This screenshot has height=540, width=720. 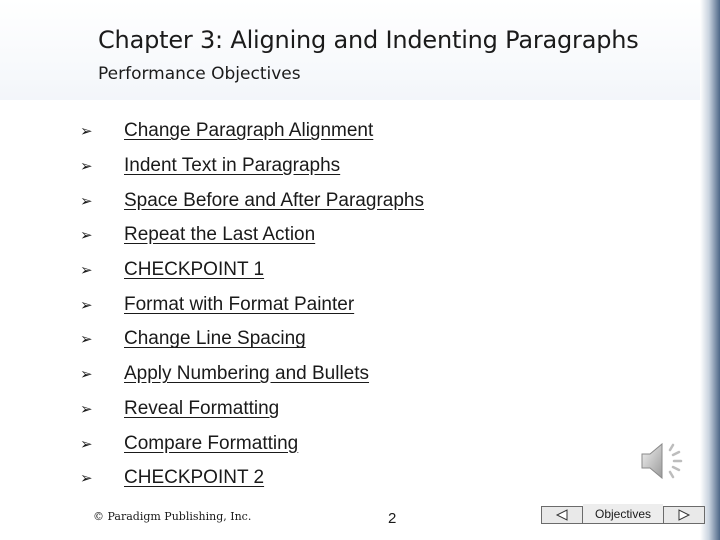 I want to click on objective-link-numbering-bullets: Apply Numbering and Bullets, so click(x=246, y=374).